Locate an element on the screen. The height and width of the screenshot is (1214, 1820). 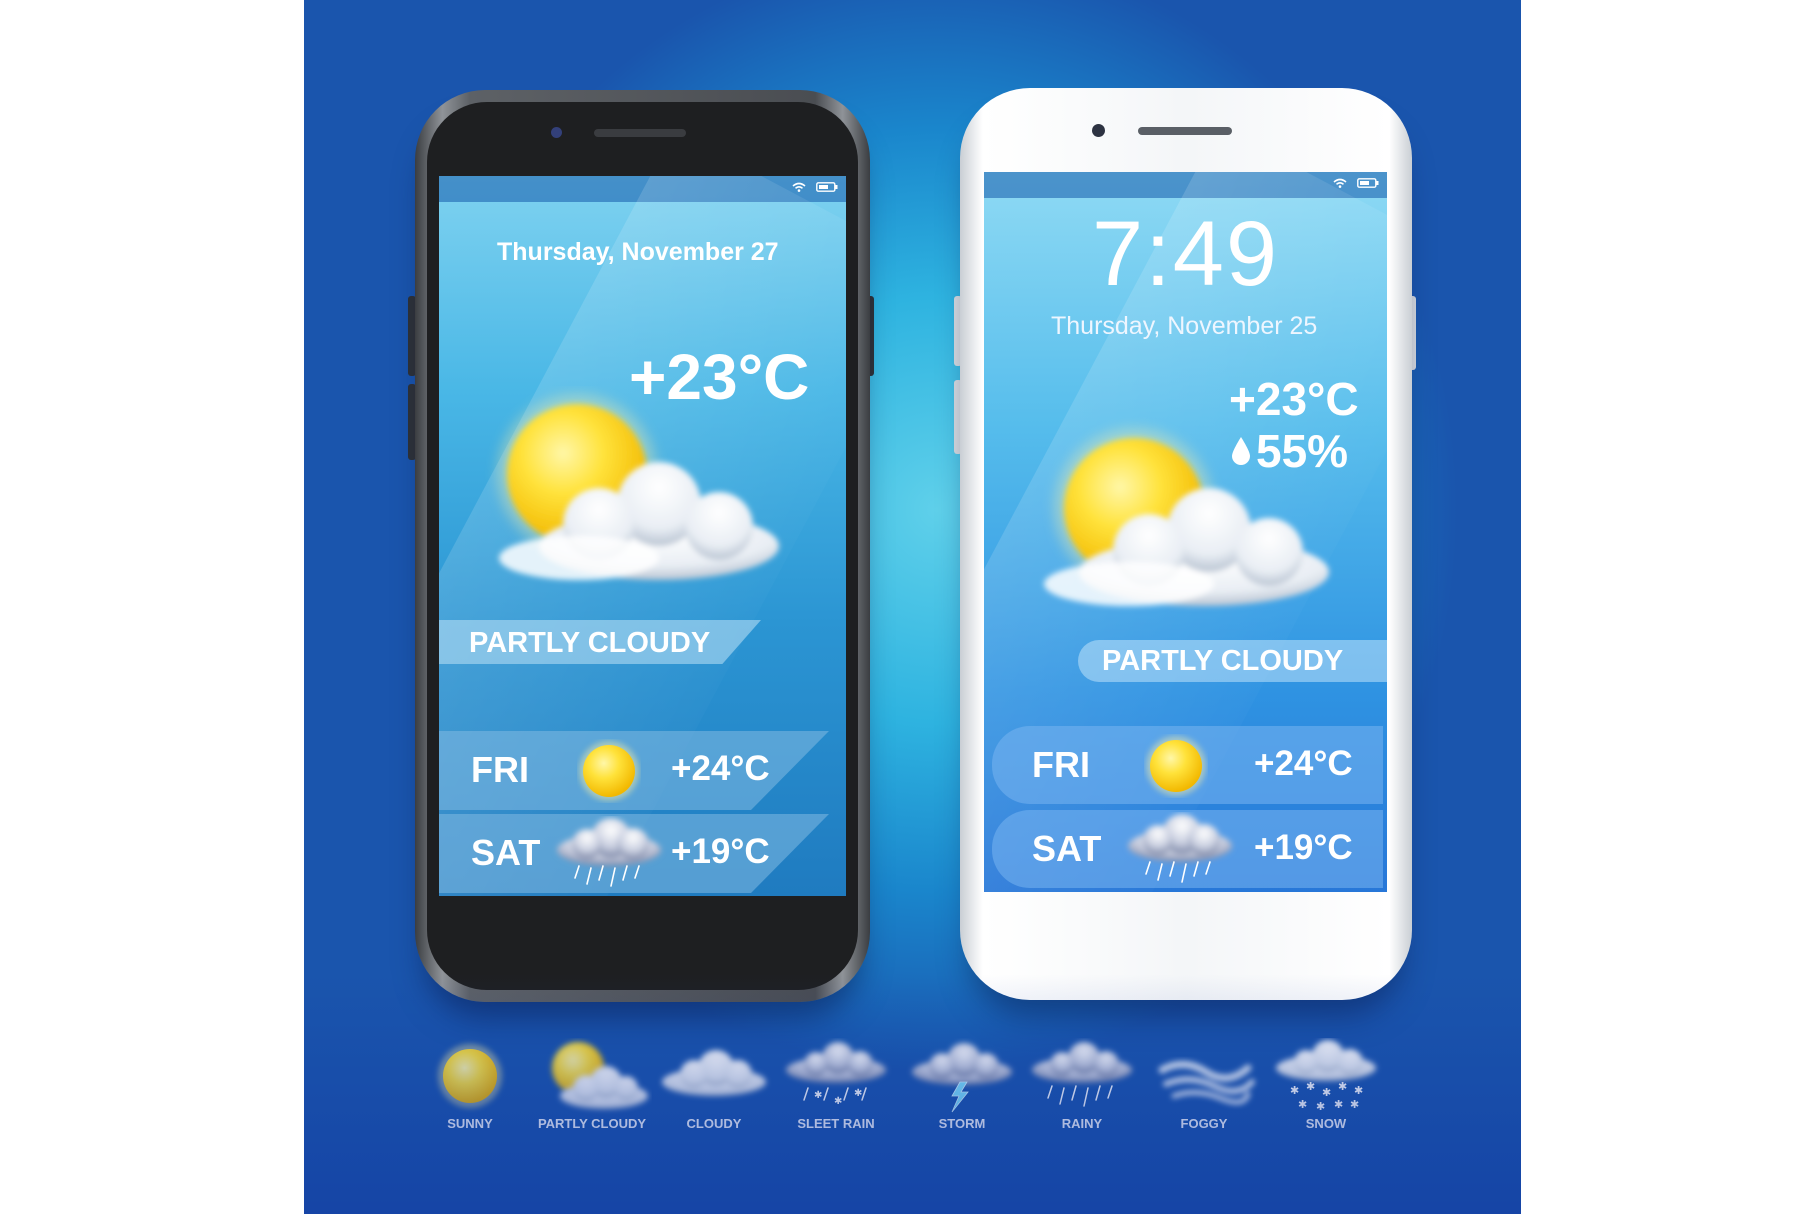
legend-label-sunny: SUNNY is located at coordinates (470, 1123).